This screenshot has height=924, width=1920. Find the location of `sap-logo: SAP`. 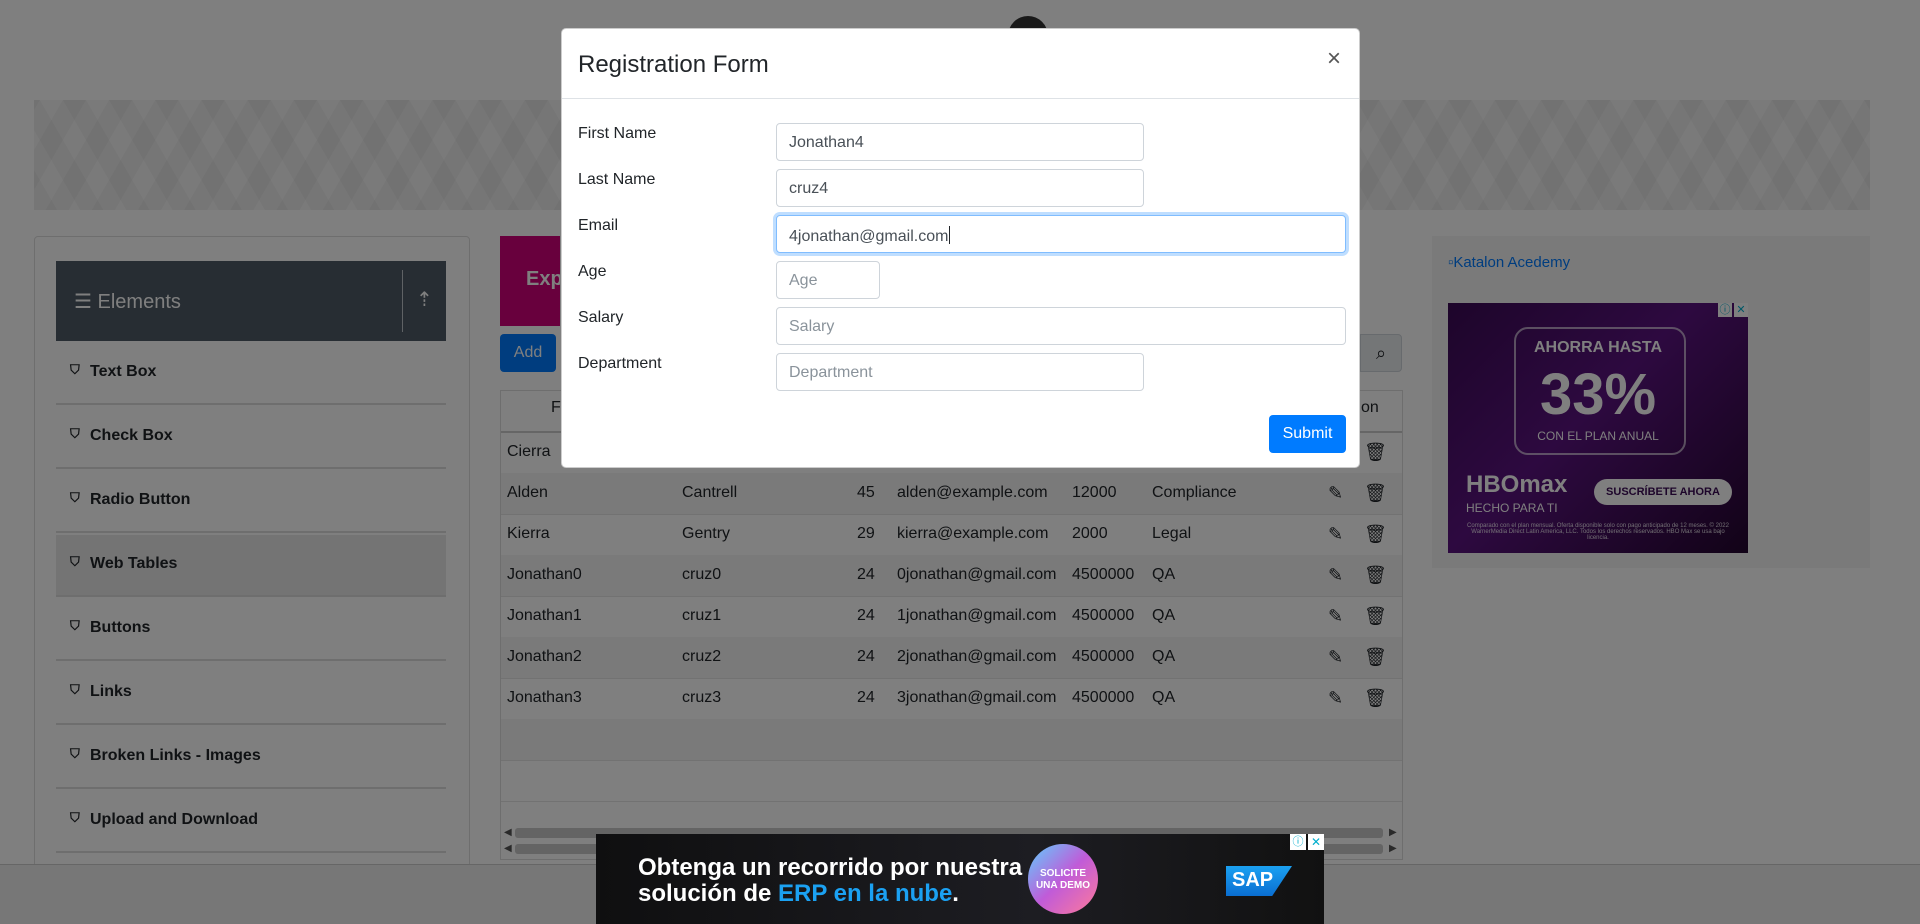

sap-logo: SAP is located at coordinates (1259, 881).